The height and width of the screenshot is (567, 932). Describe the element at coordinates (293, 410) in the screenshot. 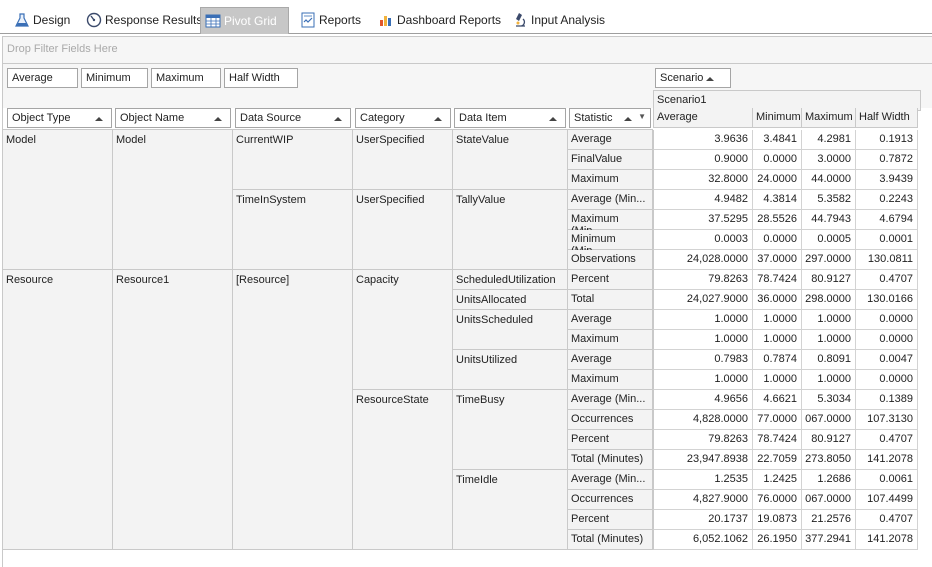

I see `data-source-group-cell: [Resource]` at that location.